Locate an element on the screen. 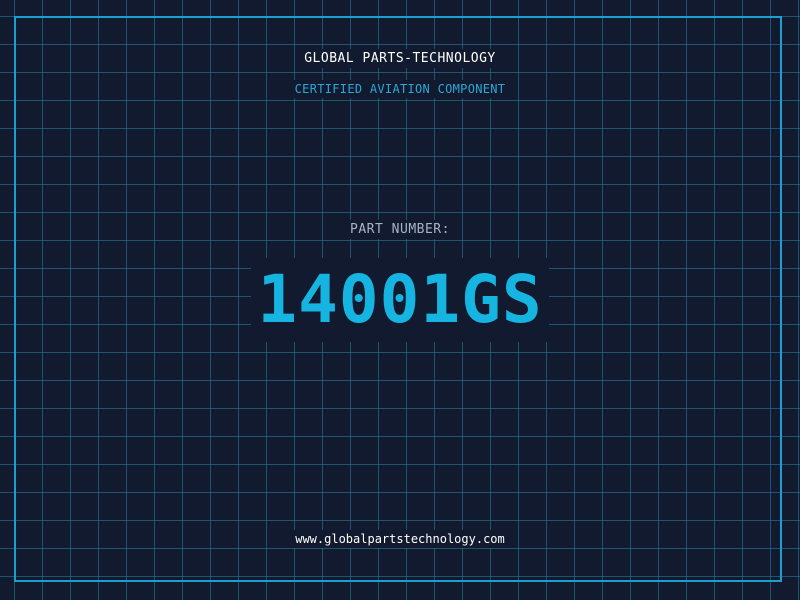 This screenshot has height=600, width=800. company-name-row: GLOBAL PARTS-TECHNOLOGY is located at coordinates (400, 58).